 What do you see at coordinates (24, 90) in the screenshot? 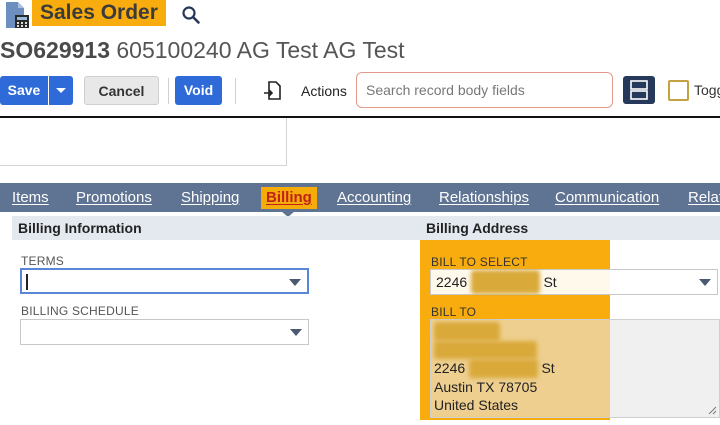
I see `save-button: Save` at bounding box center [24, 90].